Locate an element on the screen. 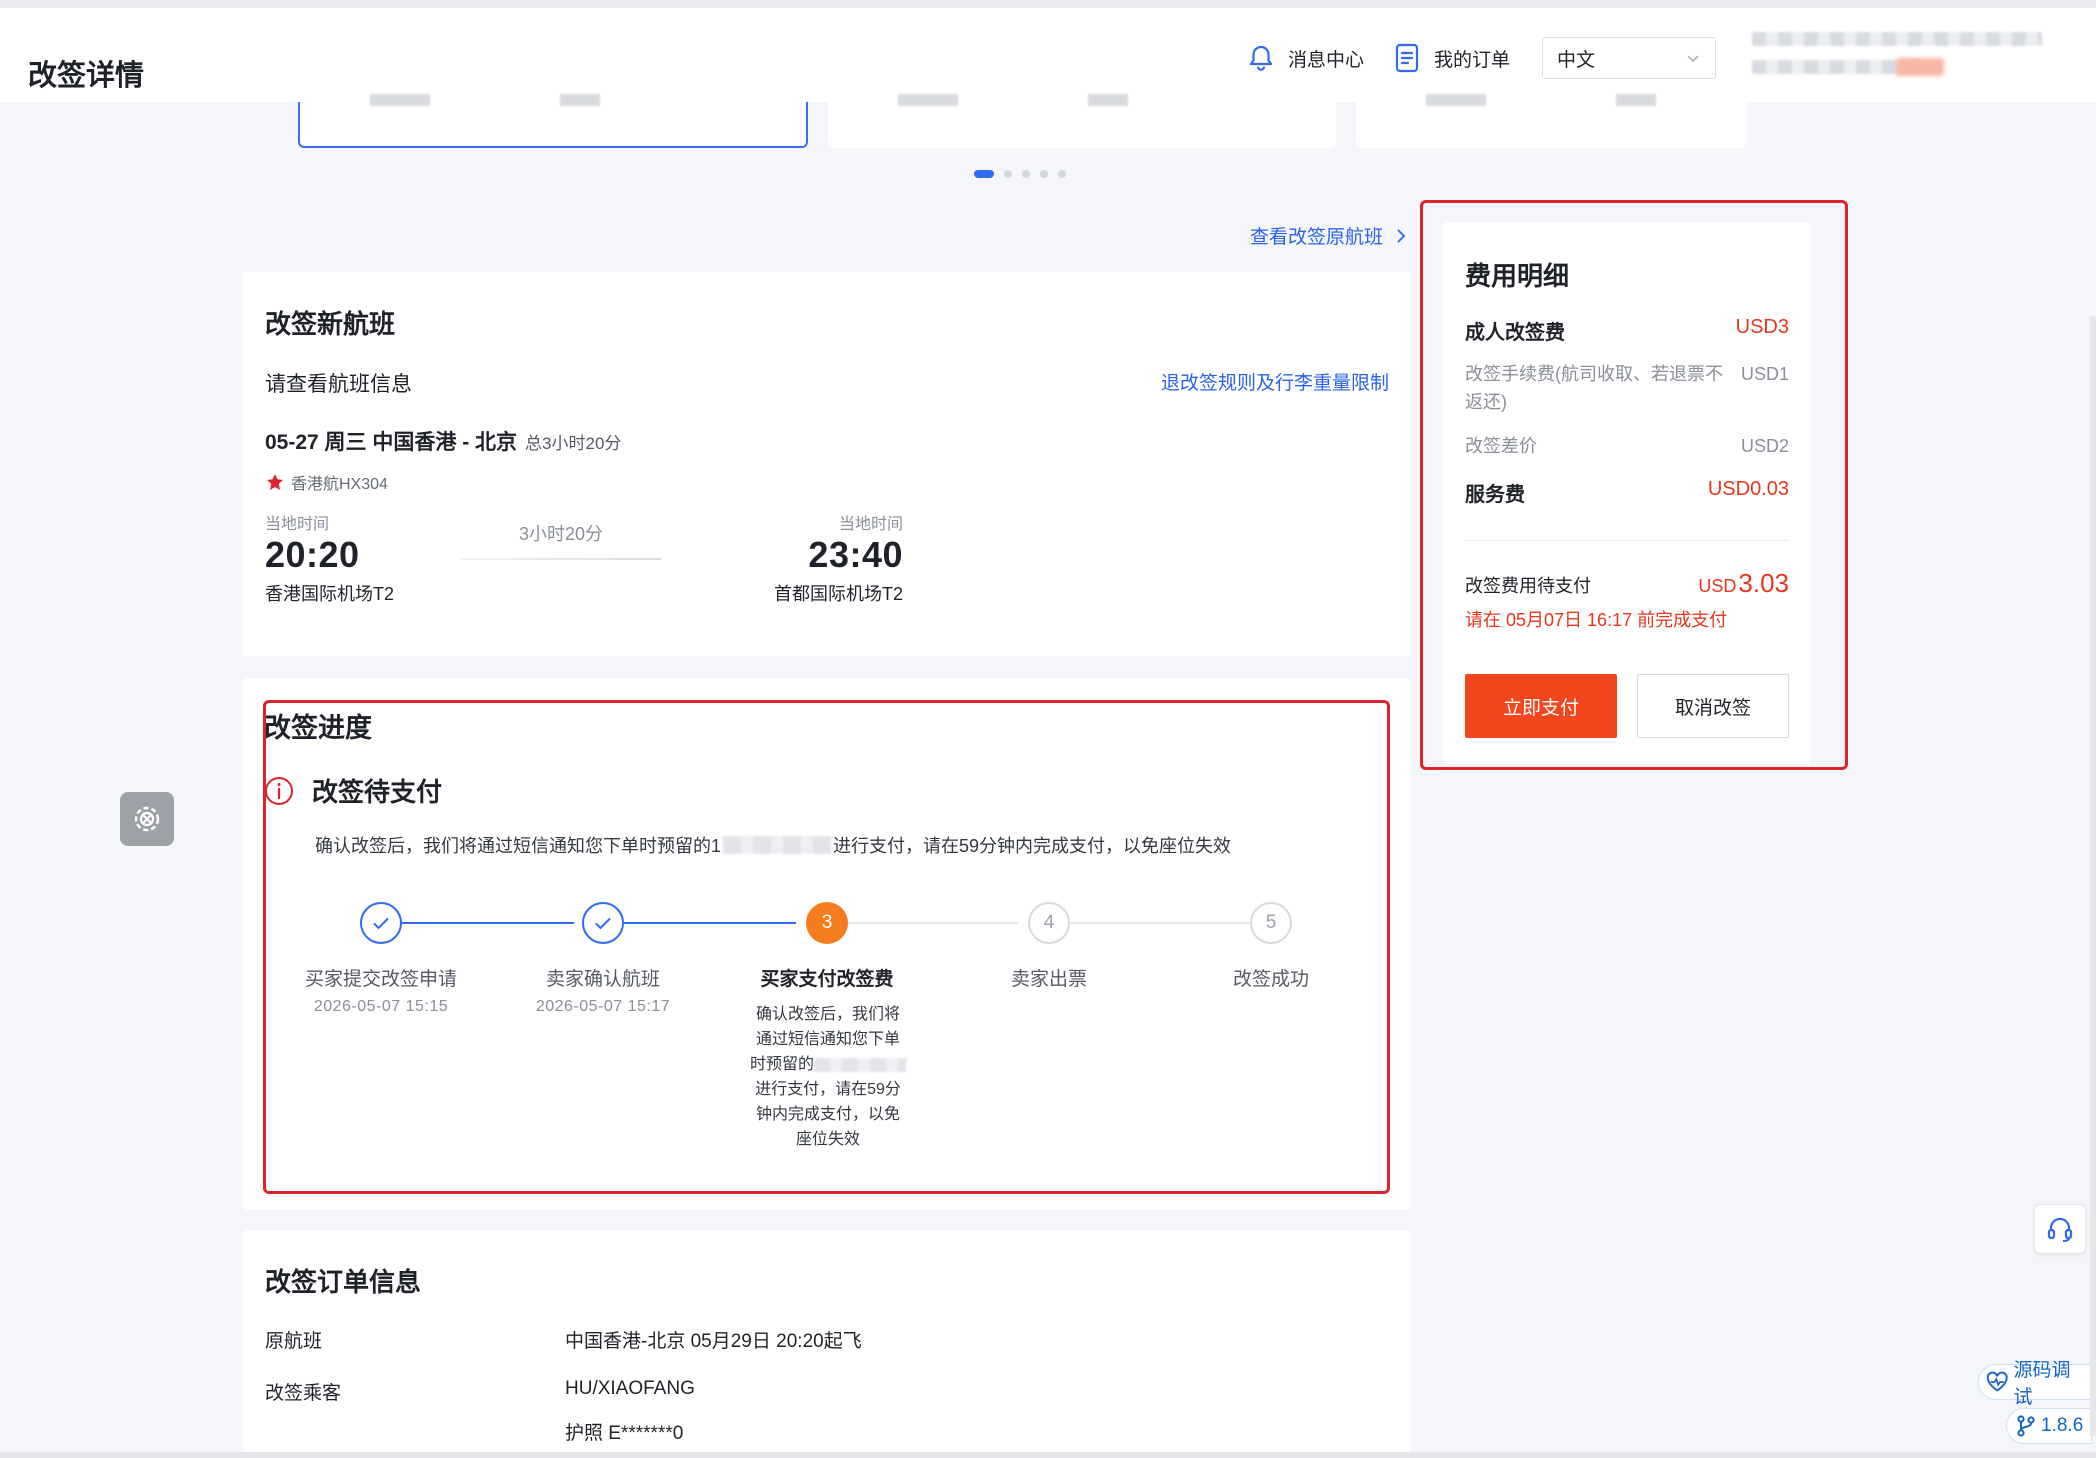 This screenshot has height=1458, width=2096. language-value: 中文 is located at coordinates (1576, 60).